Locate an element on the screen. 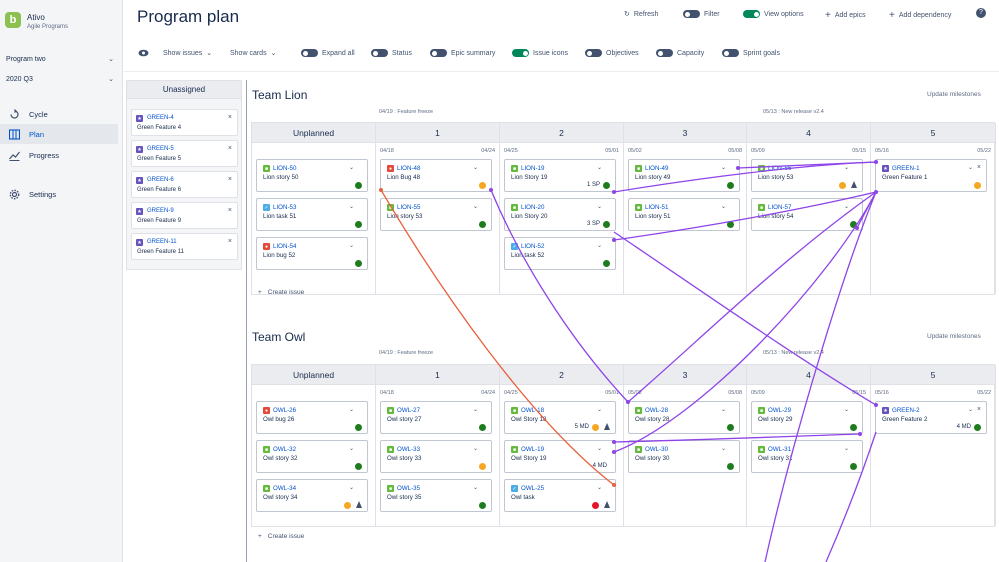 The width and height of the screenshot is (999, 562). issue-card: ■ OWL-30 Owl story 30 ⌄ is located at coordinates (684, 456).